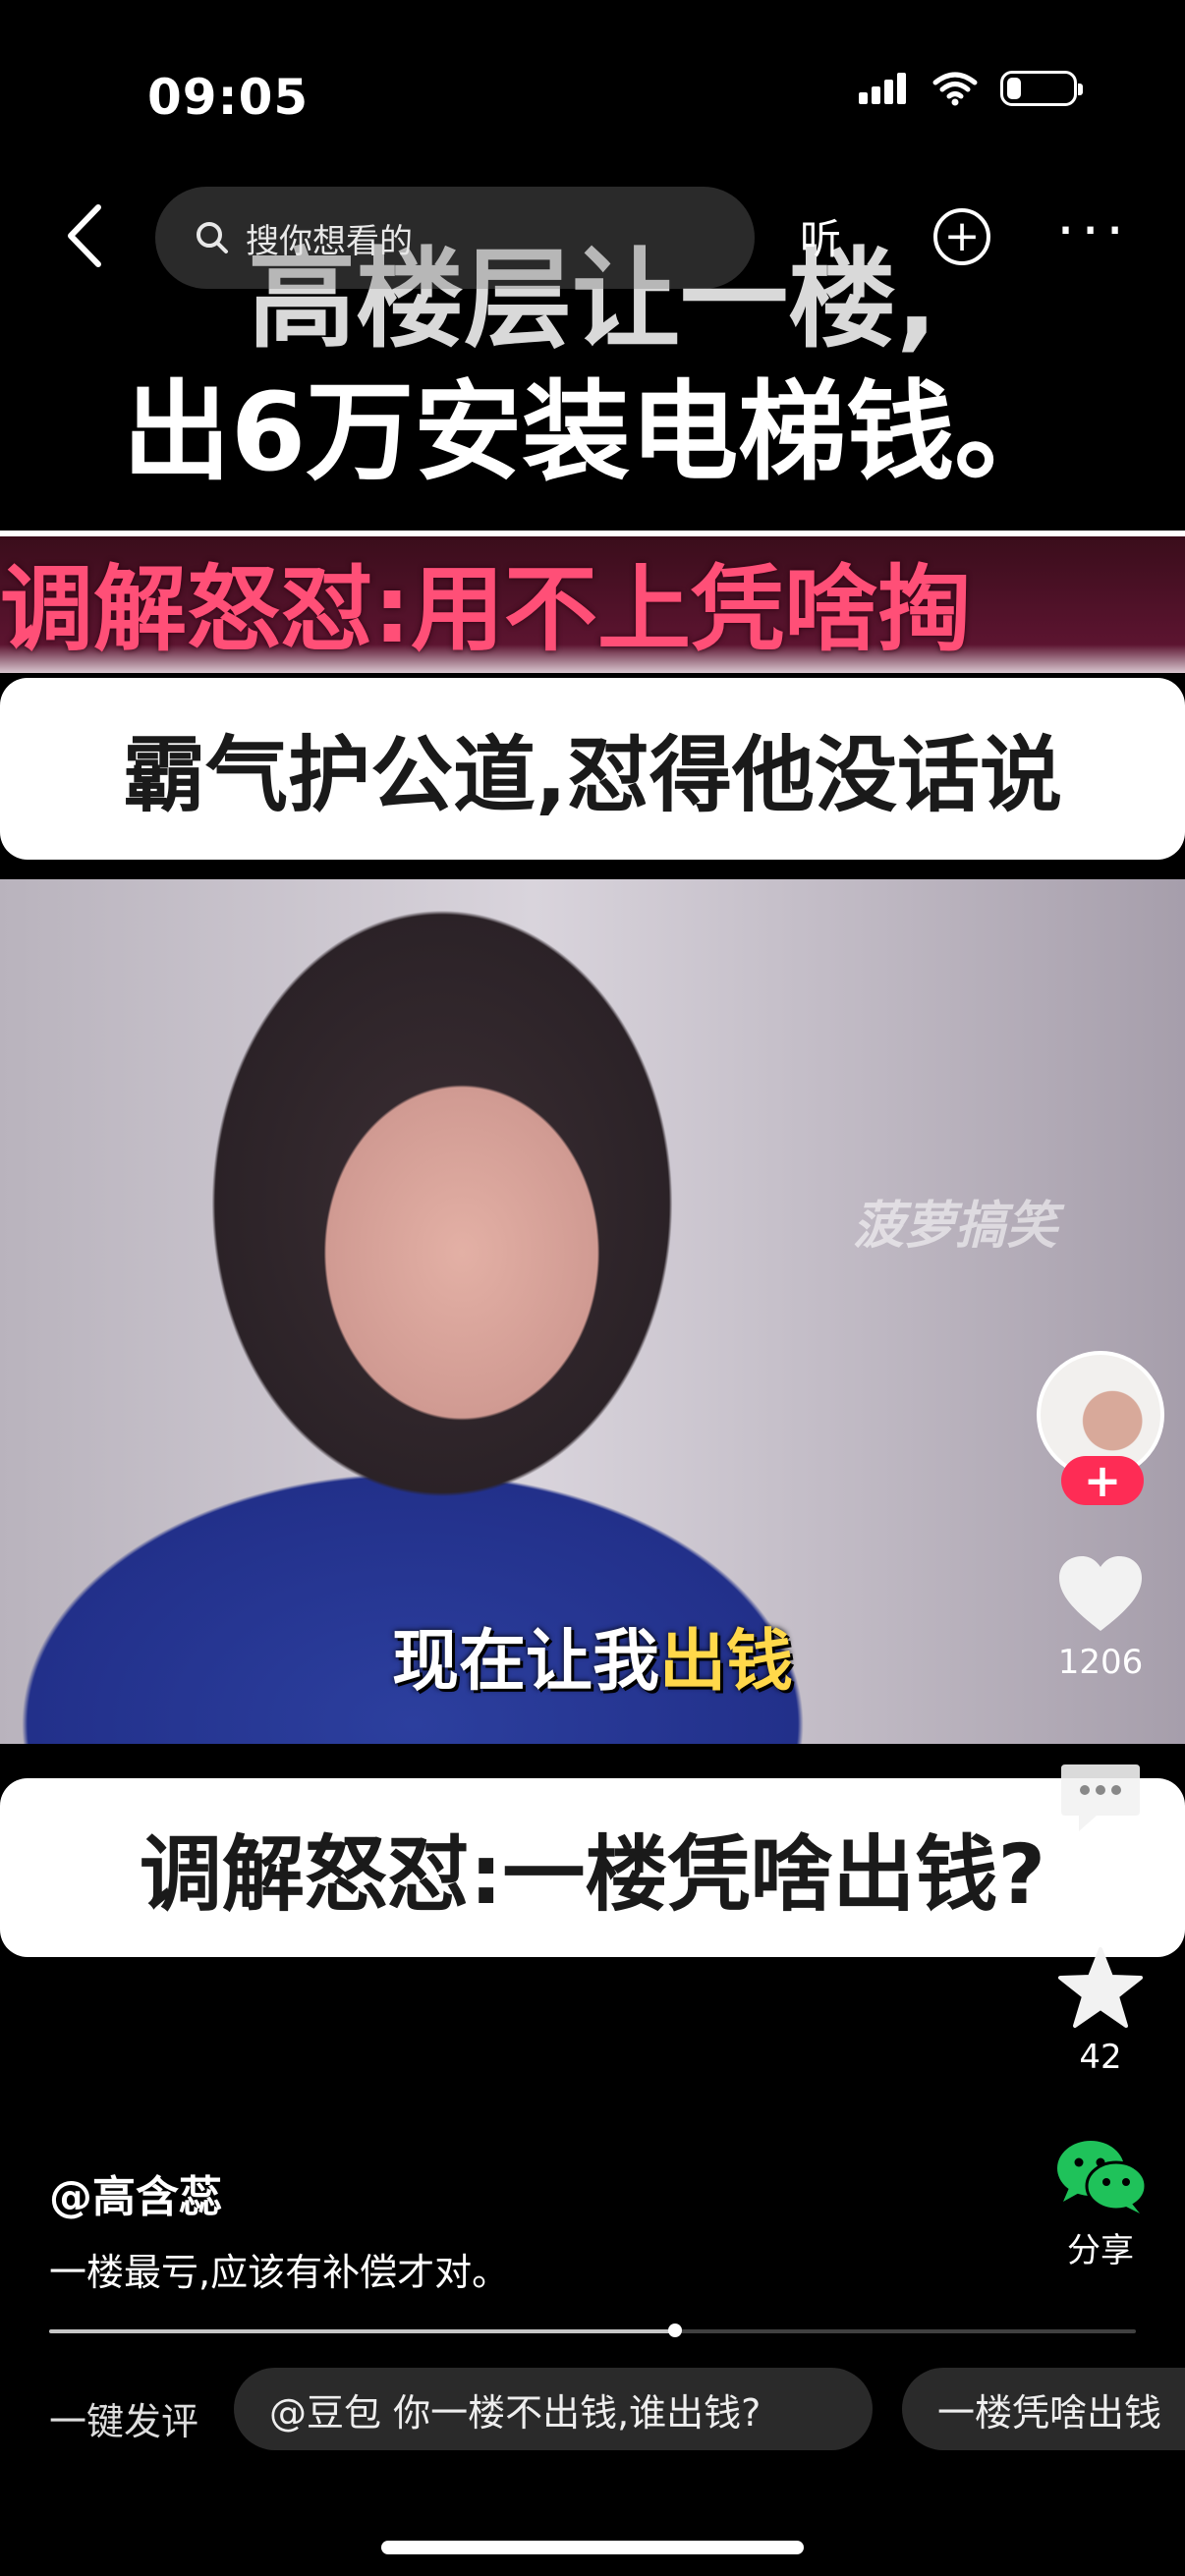 This screenshot has height=2576, width=1185. Describe the element at coordinates (1100, 1662) in the screenshot. I see `like-count: 1206` at that location.